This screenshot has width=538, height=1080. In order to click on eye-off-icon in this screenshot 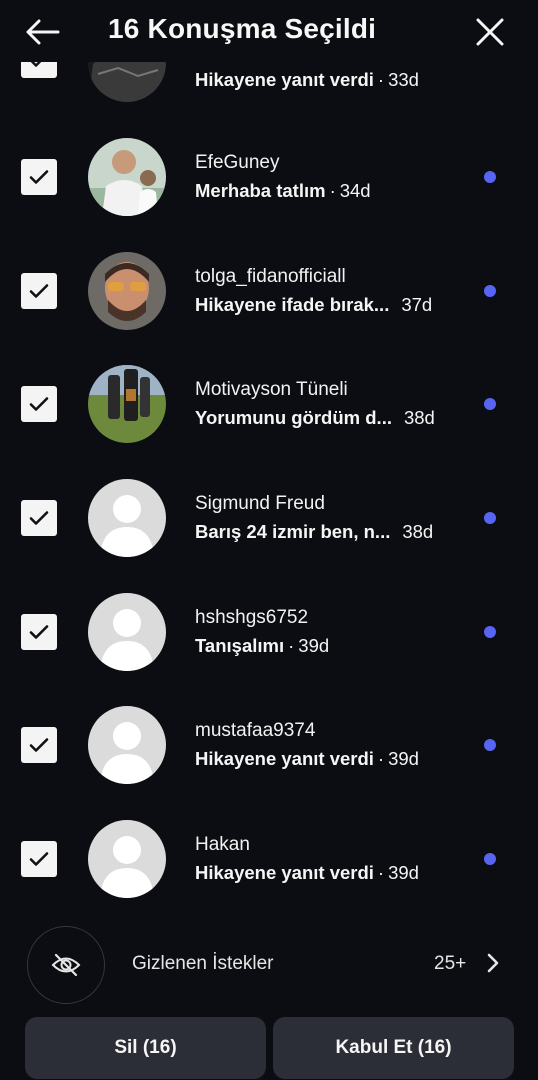, I will do `click(66, 965)`.